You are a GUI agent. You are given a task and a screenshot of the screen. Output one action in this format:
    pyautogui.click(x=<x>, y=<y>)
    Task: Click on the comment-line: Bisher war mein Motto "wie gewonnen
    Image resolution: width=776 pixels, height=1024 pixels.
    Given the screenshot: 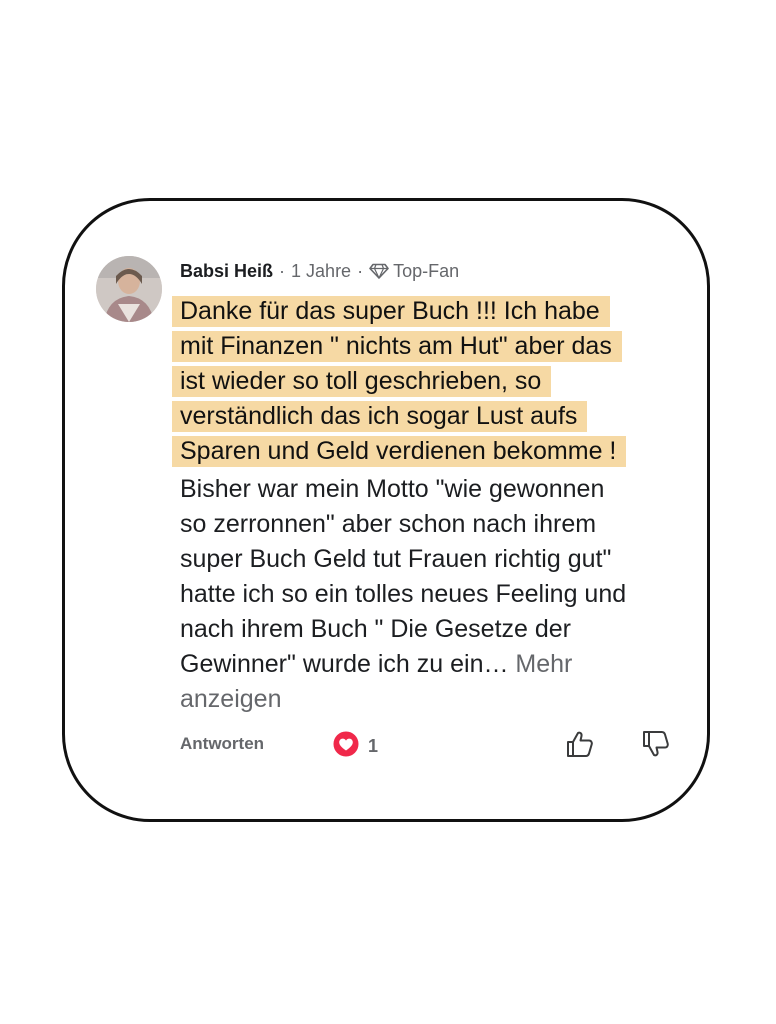 What is the action you would take?
    pyautogui.click(x=392, y=489)
    